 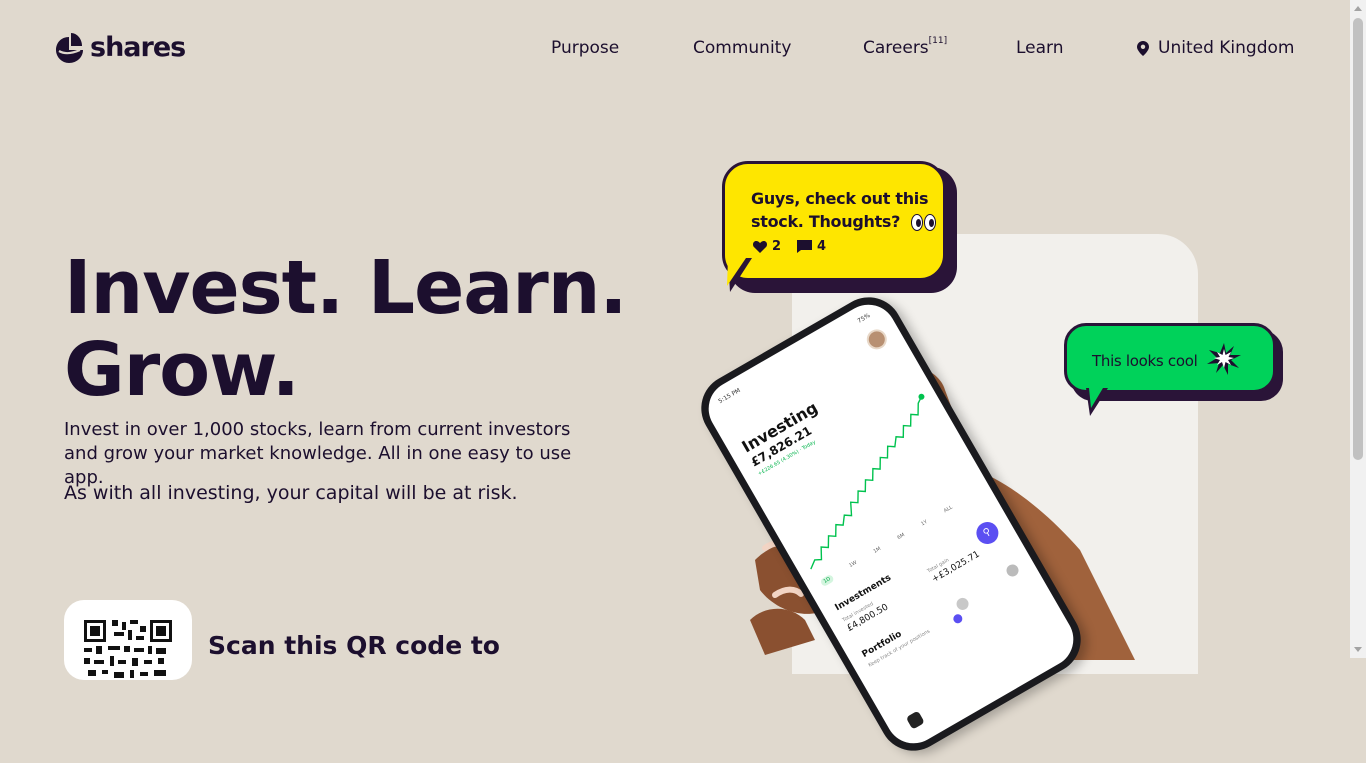 I want to click on likes-count: 2, so click(x=777, y=246).